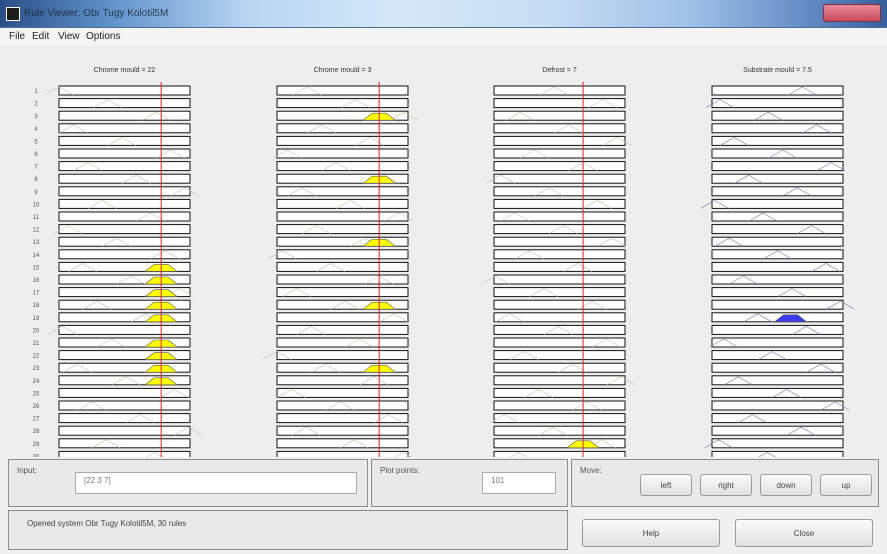 This screenshot has width=887, height=554. What do you see at coordinates (36, 155) in the screenshot?
I see `row-label: 6` at bounding box center [36, 155].